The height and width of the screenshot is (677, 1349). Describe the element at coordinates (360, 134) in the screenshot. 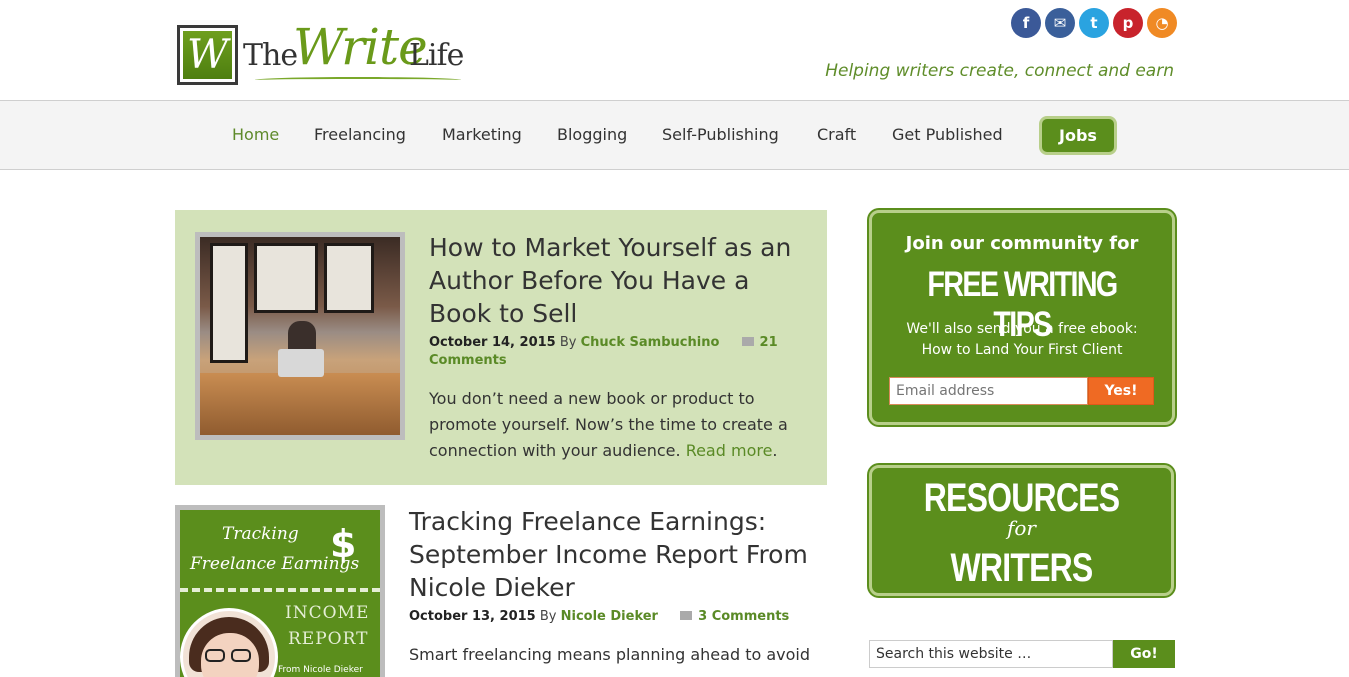

I see `nav-freelancing: Freelancing` at that location.